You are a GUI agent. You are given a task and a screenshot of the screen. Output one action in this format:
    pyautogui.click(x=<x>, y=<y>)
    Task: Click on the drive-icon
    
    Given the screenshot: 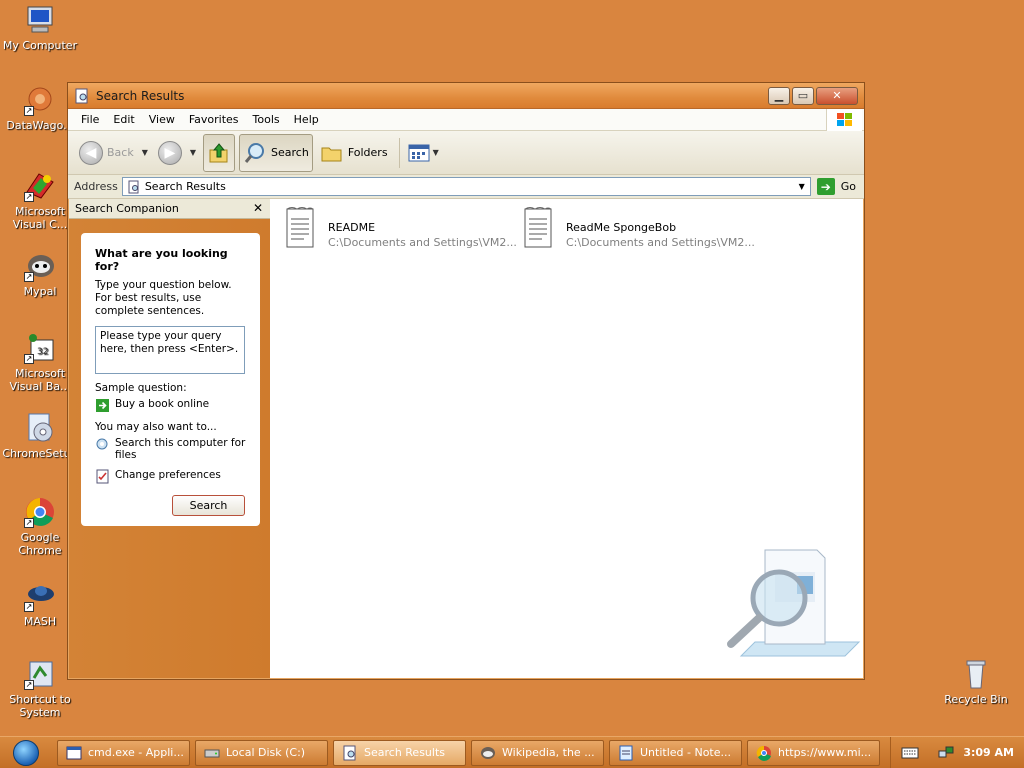 What is the action you would take?
    pyautogui.click(x=212, y=753)
    